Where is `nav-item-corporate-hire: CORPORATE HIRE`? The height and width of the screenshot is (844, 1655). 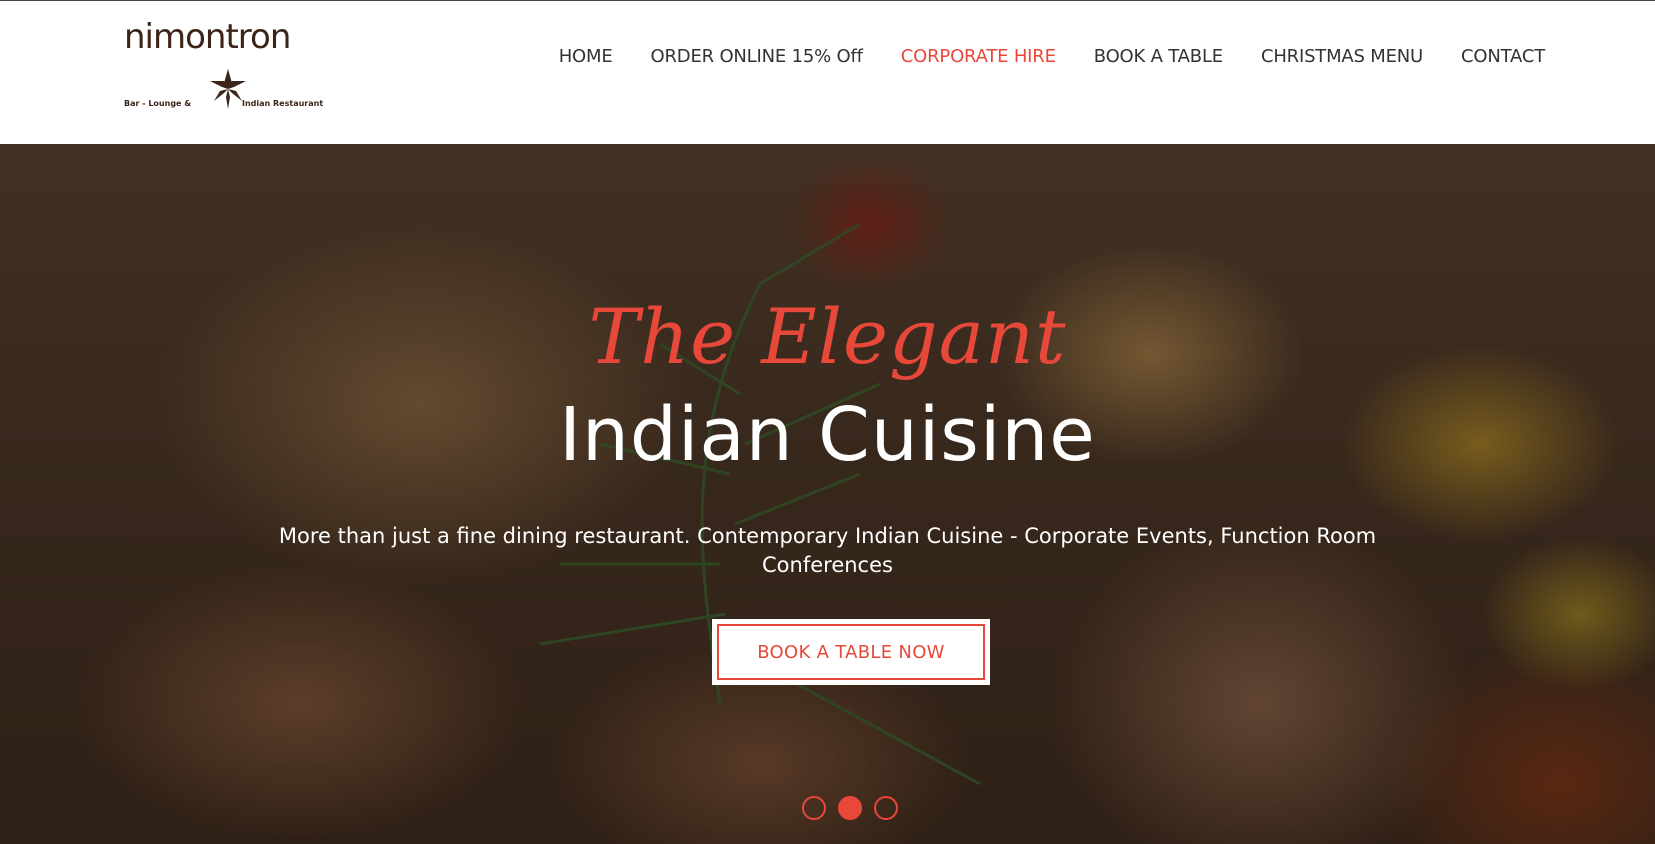 nav-item-corporate-hire: CORPORATE HIRE is located at coordinates (978, 56).